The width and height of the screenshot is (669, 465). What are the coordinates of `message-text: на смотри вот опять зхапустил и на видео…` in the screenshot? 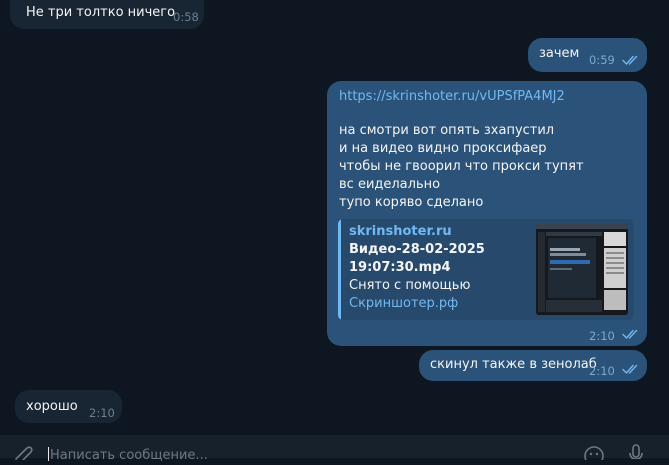 It's located at (461, 167).